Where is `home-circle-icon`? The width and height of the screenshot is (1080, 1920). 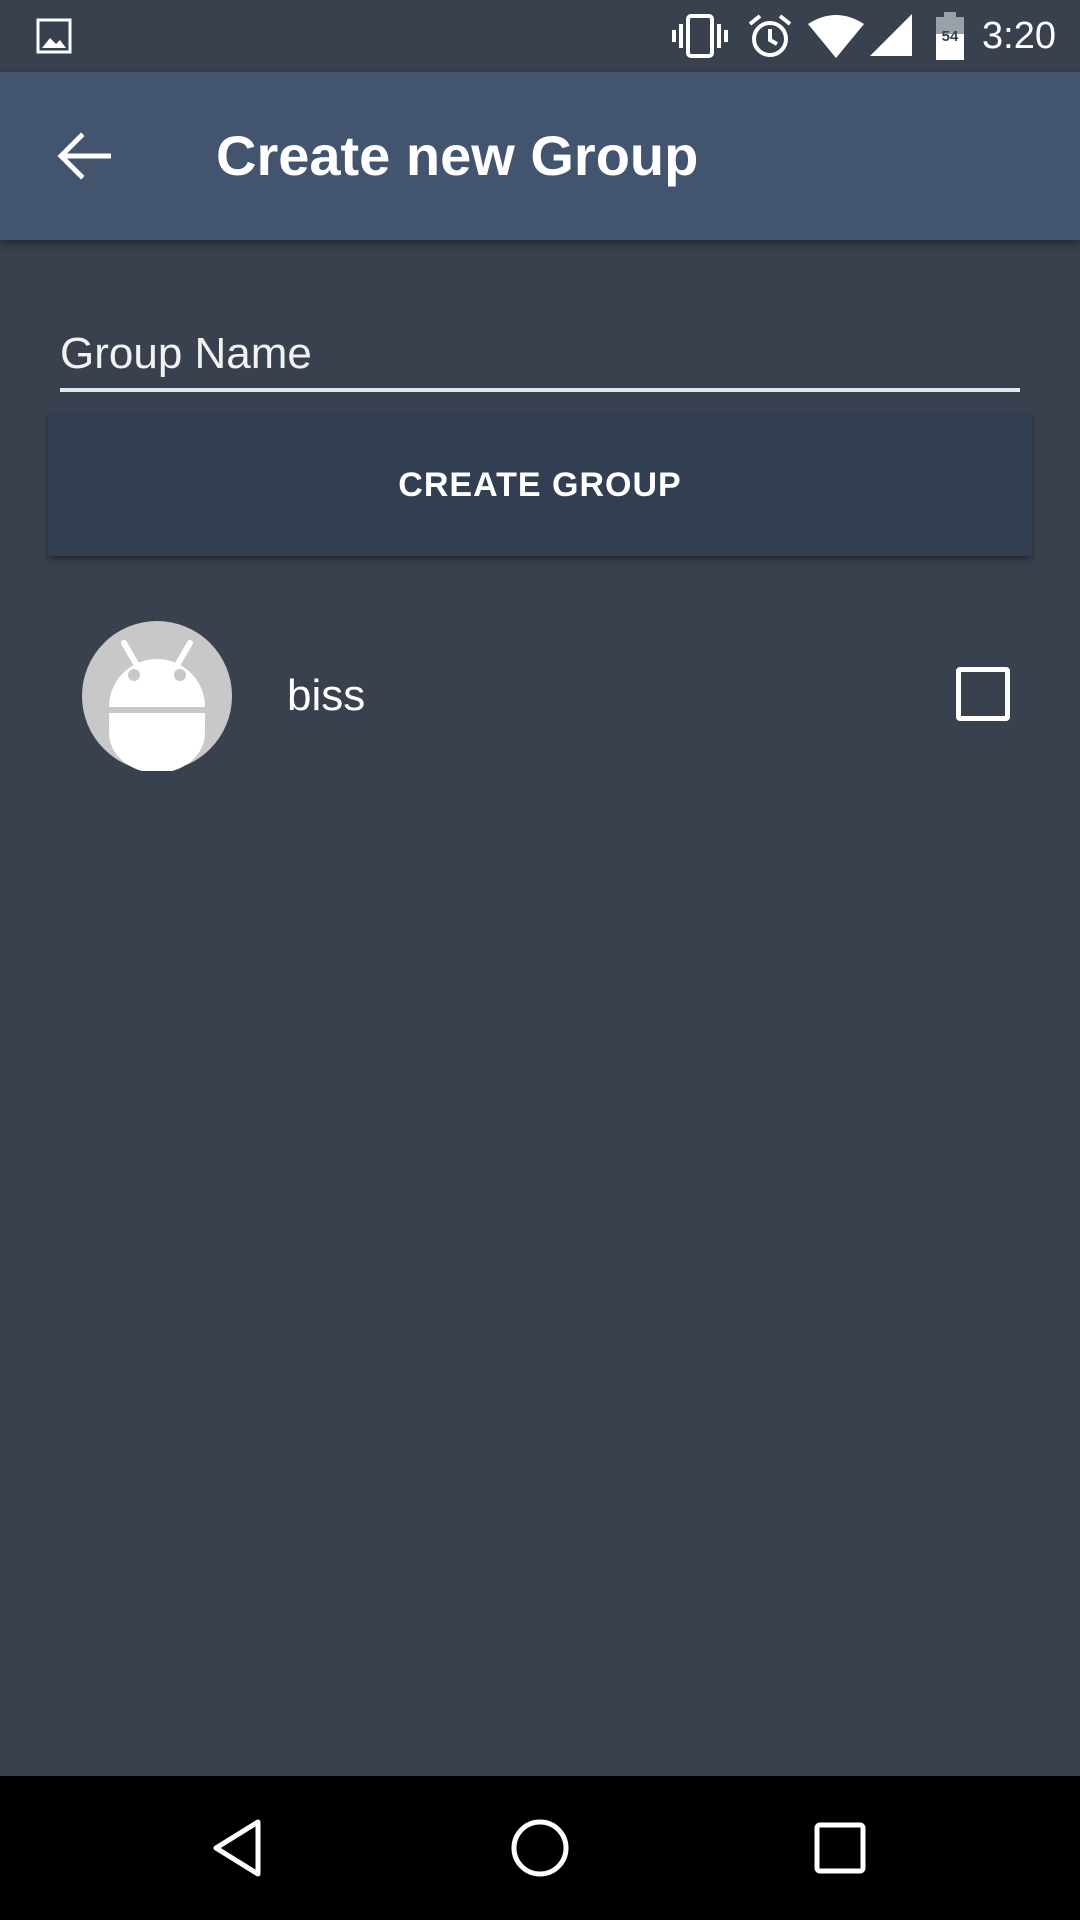
home-circle-icon is located at coordinates (540, 1848).